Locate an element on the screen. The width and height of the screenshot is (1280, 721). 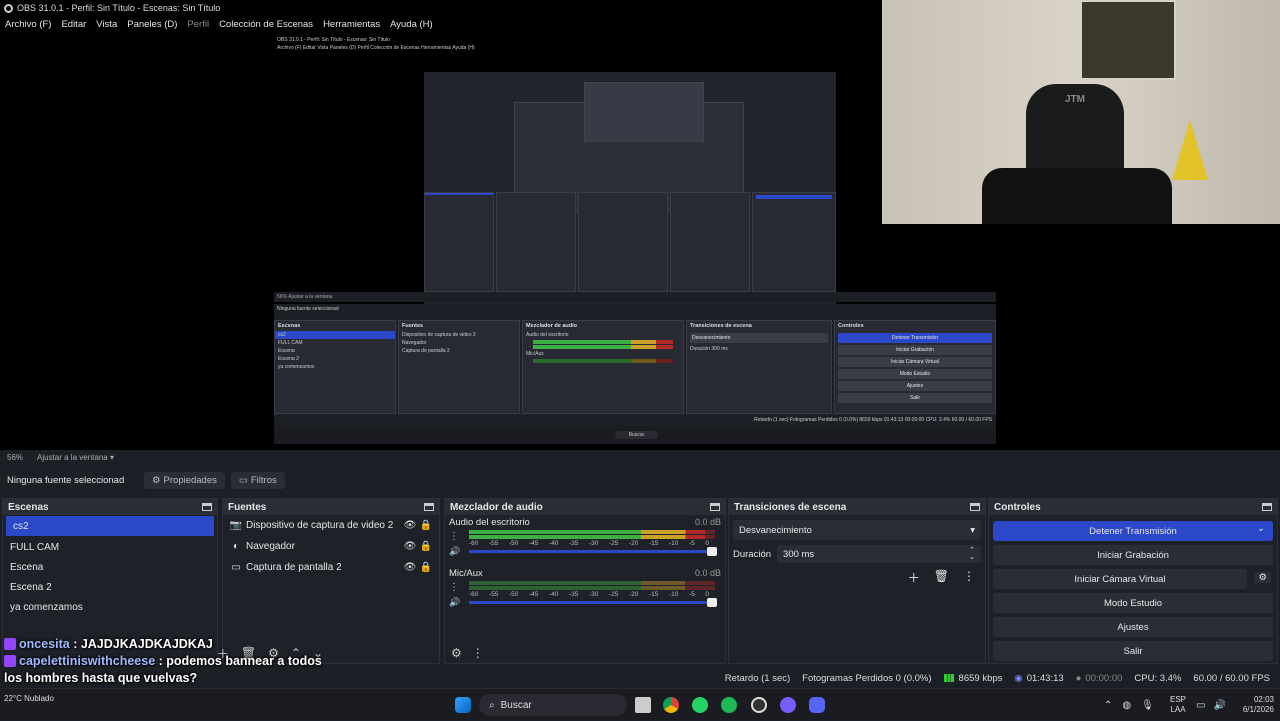
menu-item: Editar is located at coordinates (73, 24).